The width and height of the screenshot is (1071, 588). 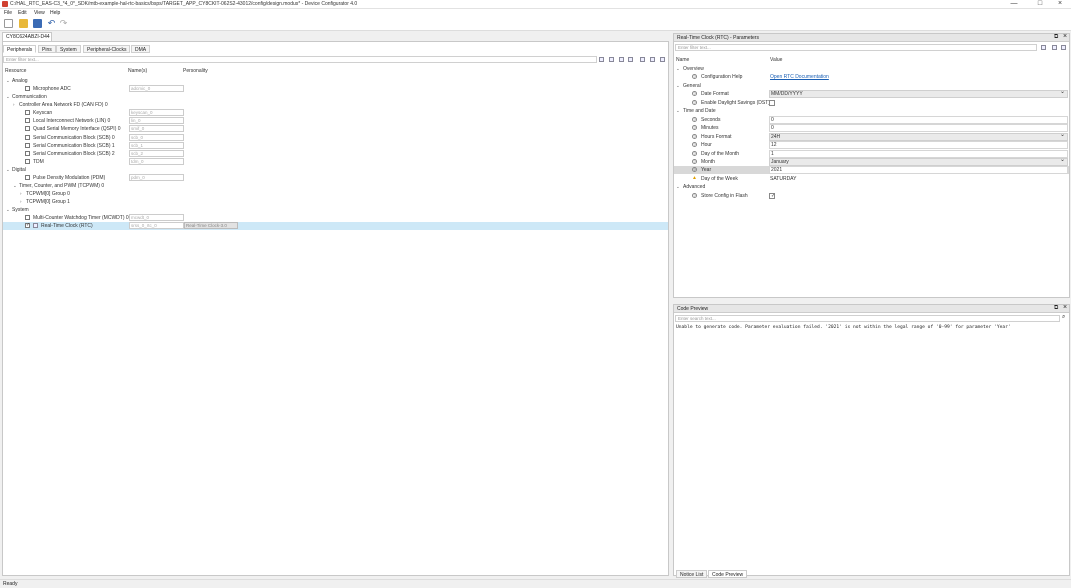 I want to click on tree-row: Pulse Density Modulation (PDM) pdm_0, so click(x=335, y=177).